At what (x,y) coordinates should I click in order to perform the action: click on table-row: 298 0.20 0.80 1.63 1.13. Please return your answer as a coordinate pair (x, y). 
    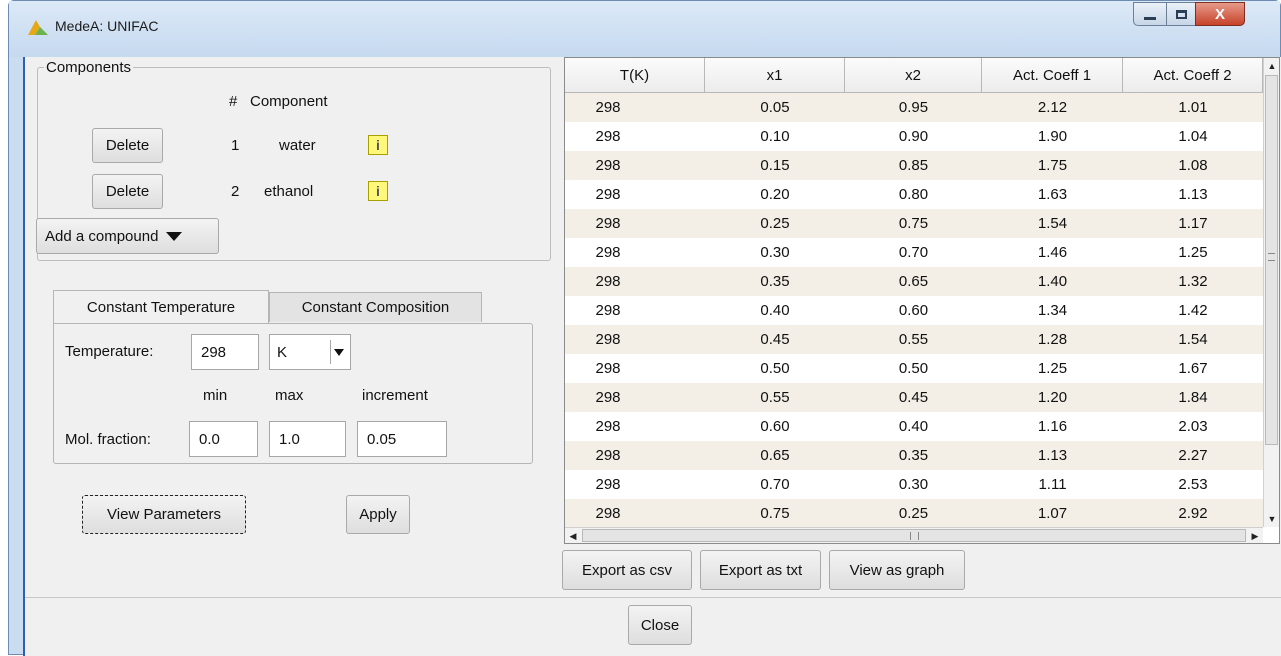
    Looking at the image, I should click on (914, 194).